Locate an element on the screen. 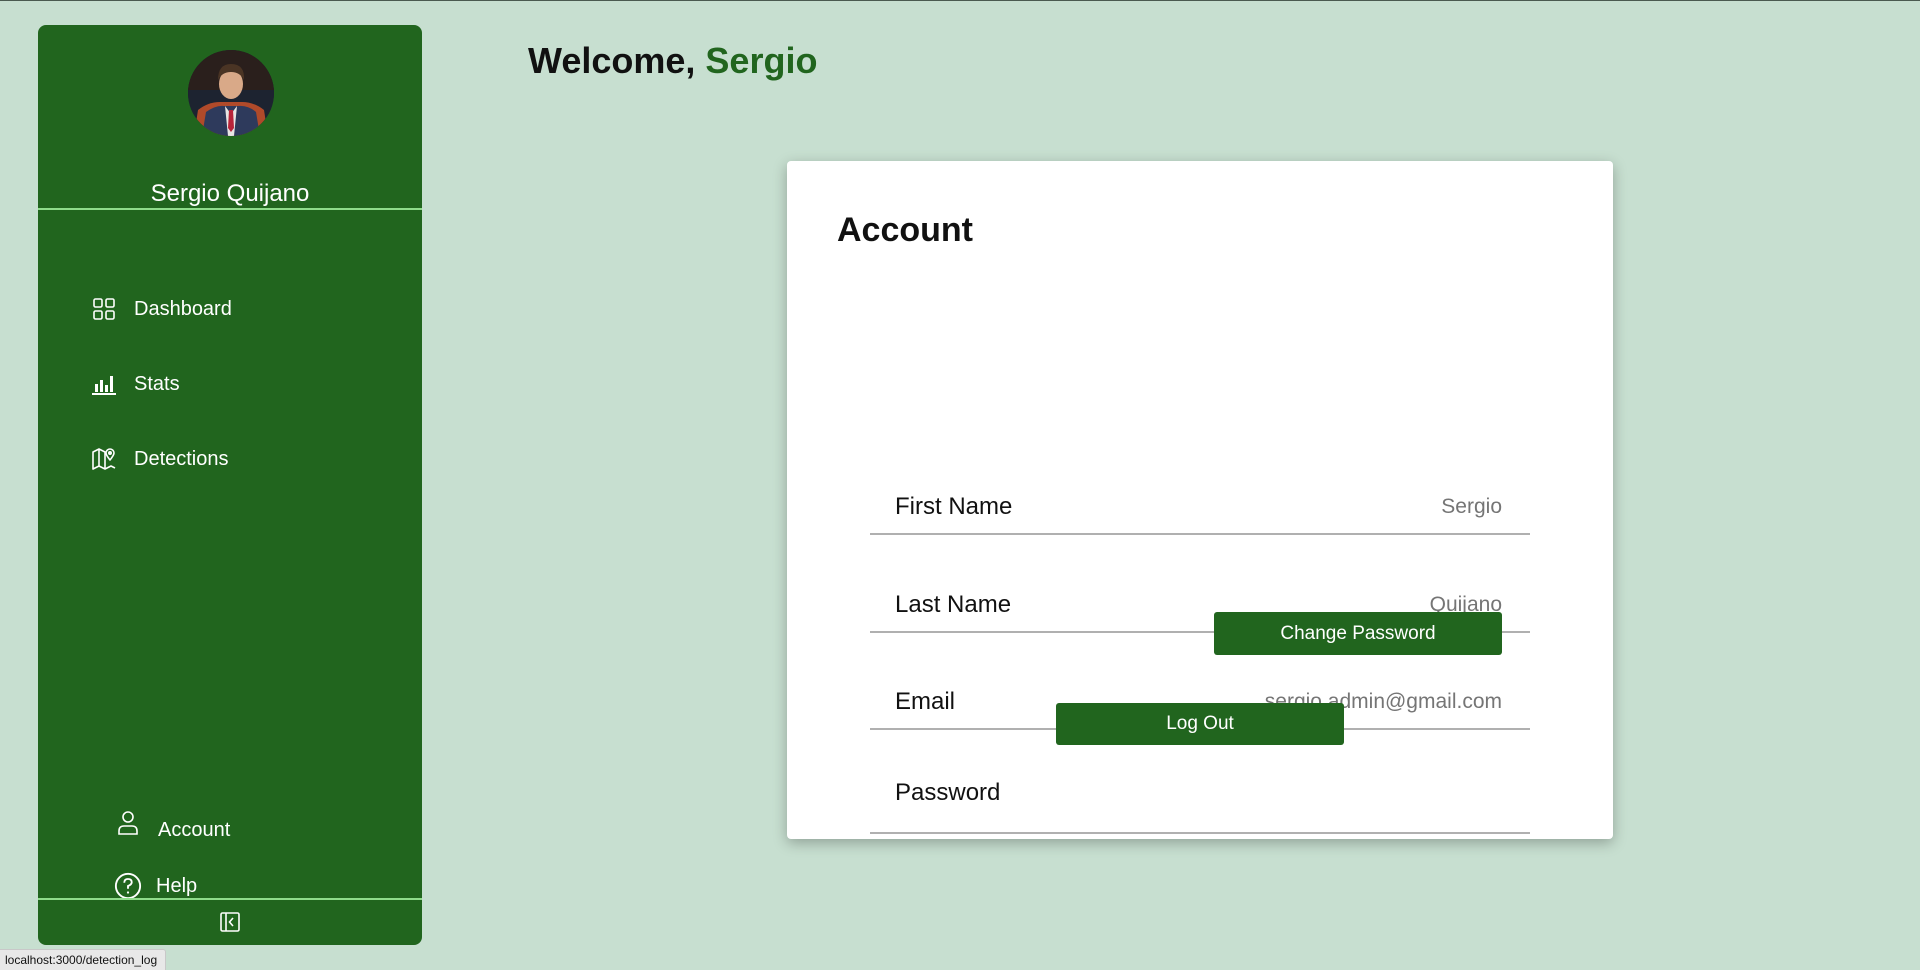 This screenshot has width=1920, height=970. account-title: Account is located at coordinates (905, 230).